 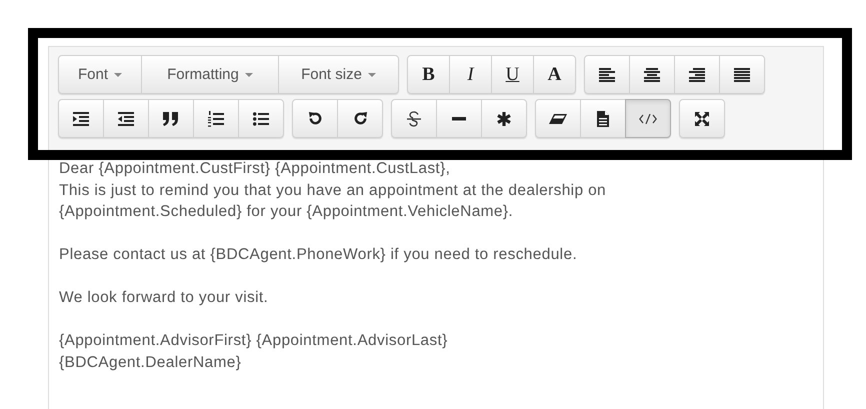 I want to click on document-button, so click(x=603, y=118).